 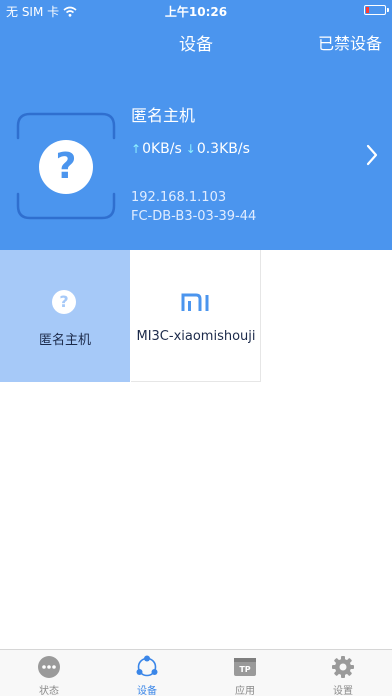 I want to click on device-ip: 192.168.1.103, so click(x=179, y=197).